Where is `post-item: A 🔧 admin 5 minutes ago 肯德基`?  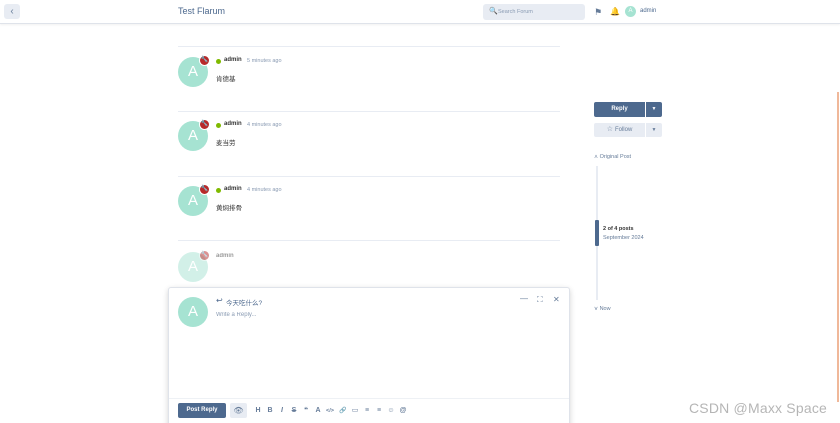
post-item: A 🔧 admin 5 minutes ago 肯德基 is located at coordinates (369, 78).